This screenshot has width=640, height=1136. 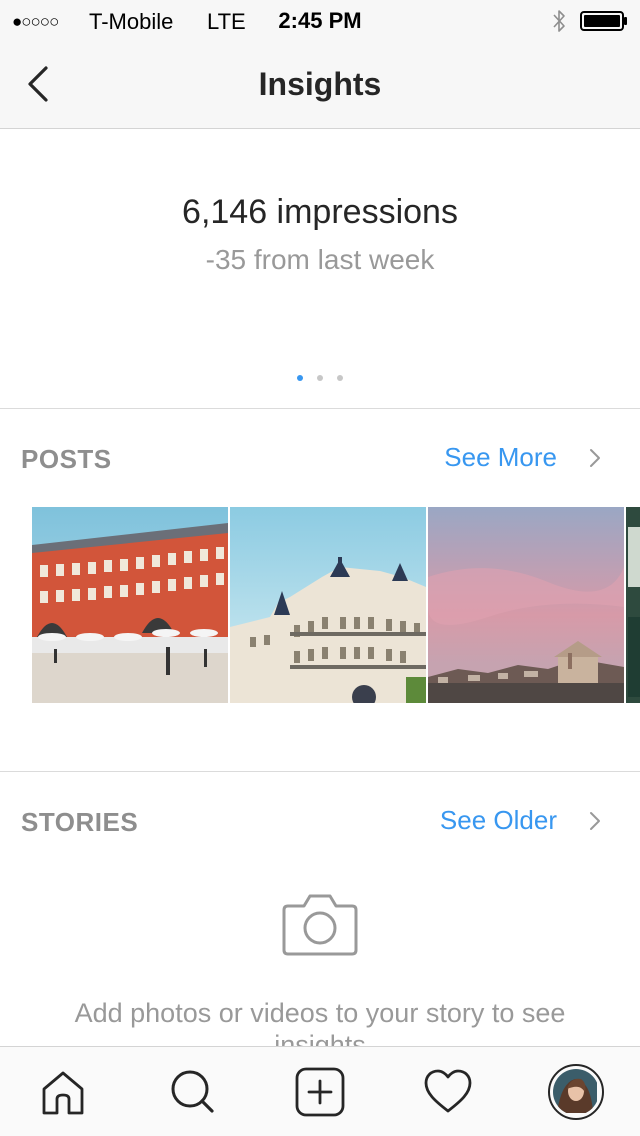 I want to click on posts-section-title: POSTS, so click(x=66, y=459).